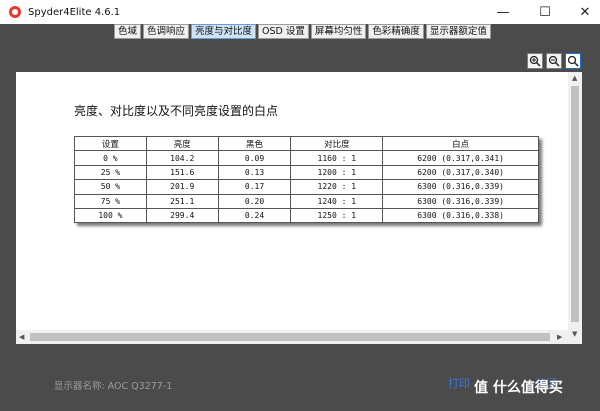 The width and height of the screenshot is (600, 411). Describe the element at coordinates (110, 187) in the screenshot. I see `table-cell: 50 %` at that location.